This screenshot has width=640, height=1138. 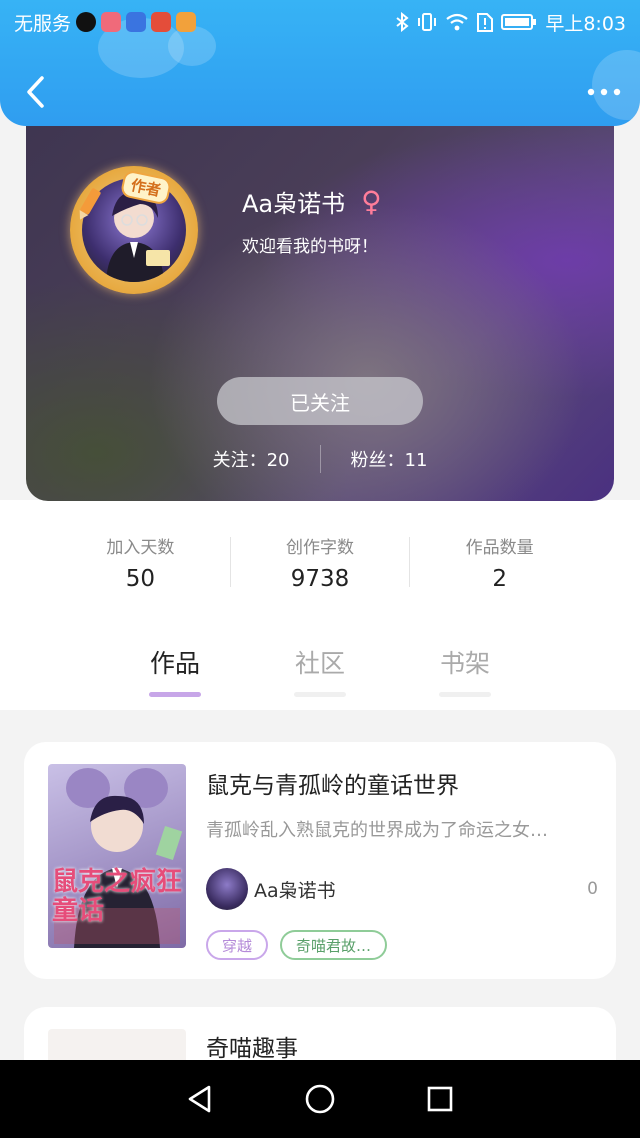 I want to click on news-icon, so click(x=161, y=22).